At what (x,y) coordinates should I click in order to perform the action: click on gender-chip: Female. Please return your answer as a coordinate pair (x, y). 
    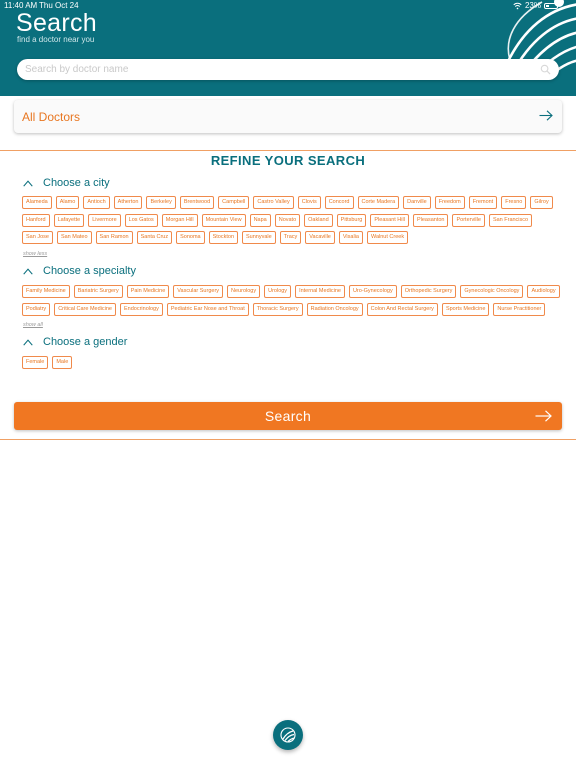
    Looking at the image, I should click on (35, 362).